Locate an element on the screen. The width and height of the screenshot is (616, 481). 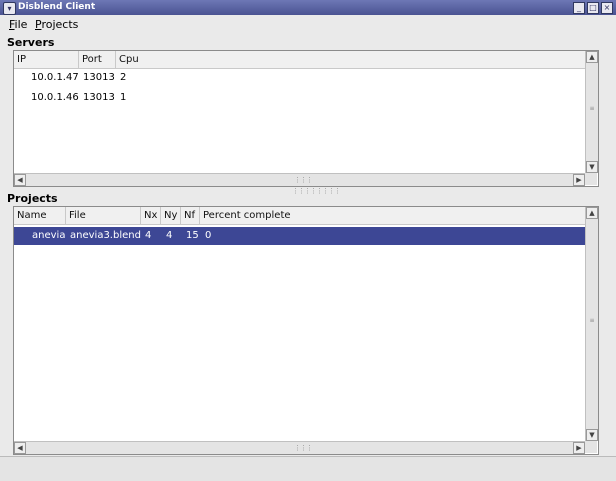
col-nf: Nf is located at coordinates (190, 215).